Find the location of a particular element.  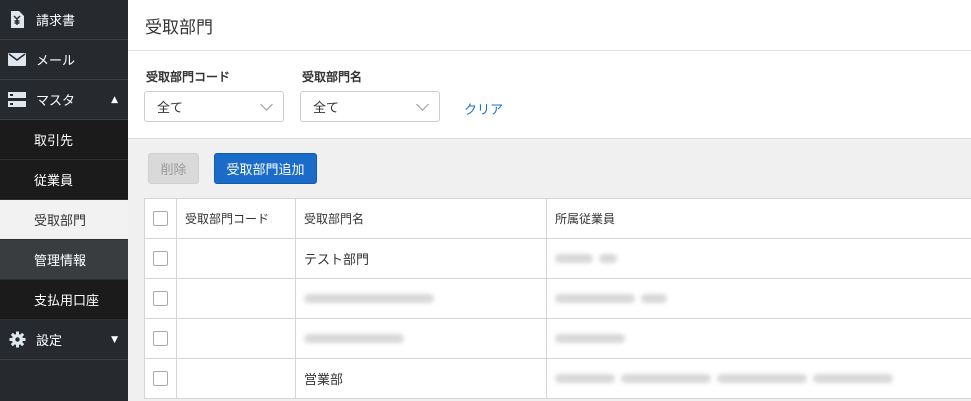

code-filter-value: 全て is located at coordinates (170, 108).